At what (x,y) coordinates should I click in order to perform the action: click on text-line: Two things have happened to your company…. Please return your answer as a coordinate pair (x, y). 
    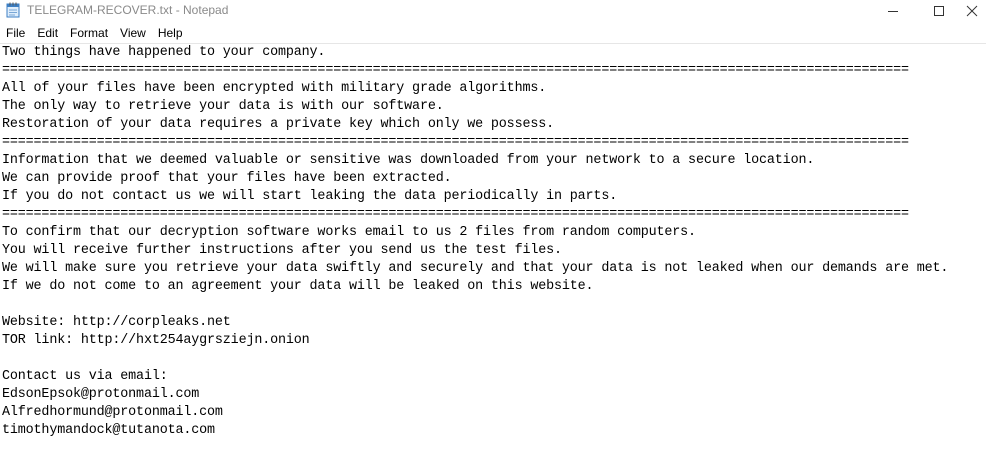
    Looking at the image, I should click on (164, 52).